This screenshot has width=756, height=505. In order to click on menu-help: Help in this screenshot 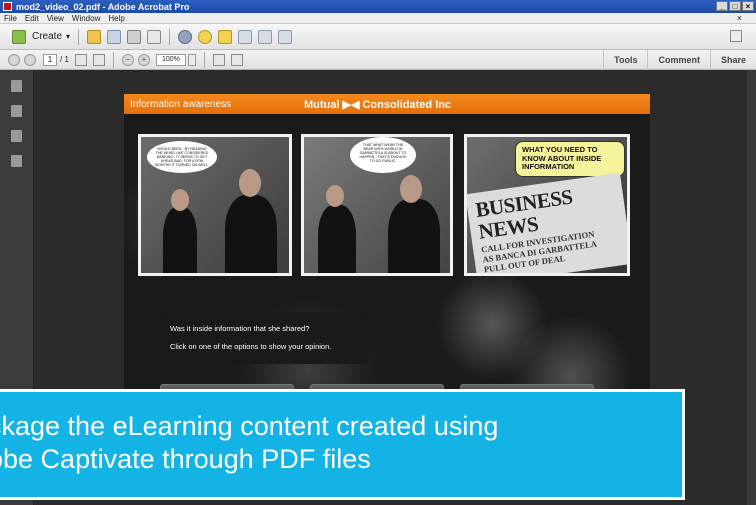, I will do `click(116, 18)`.